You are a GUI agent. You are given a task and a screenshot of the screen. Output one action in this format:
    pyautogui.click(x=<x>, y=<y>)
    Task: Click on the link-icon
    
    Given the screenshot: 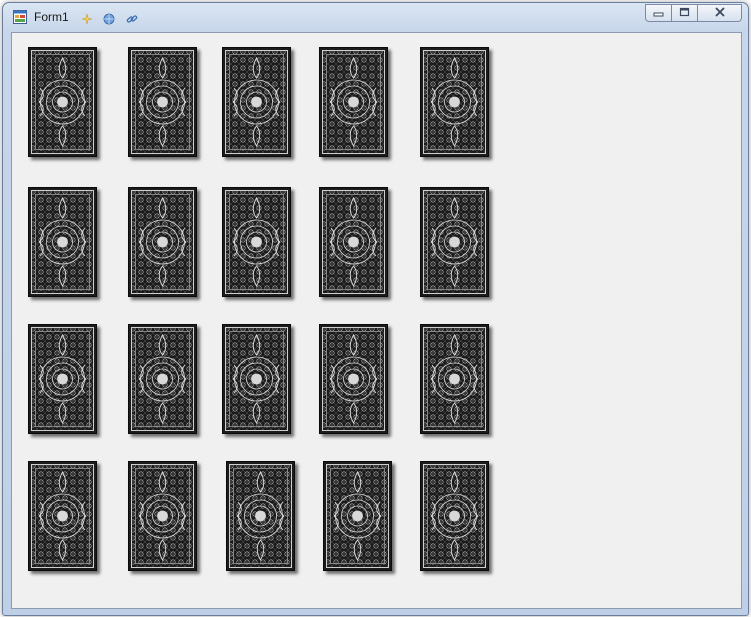 What is the action you would take?
    pyautogui.click(x=132, y=18)
    